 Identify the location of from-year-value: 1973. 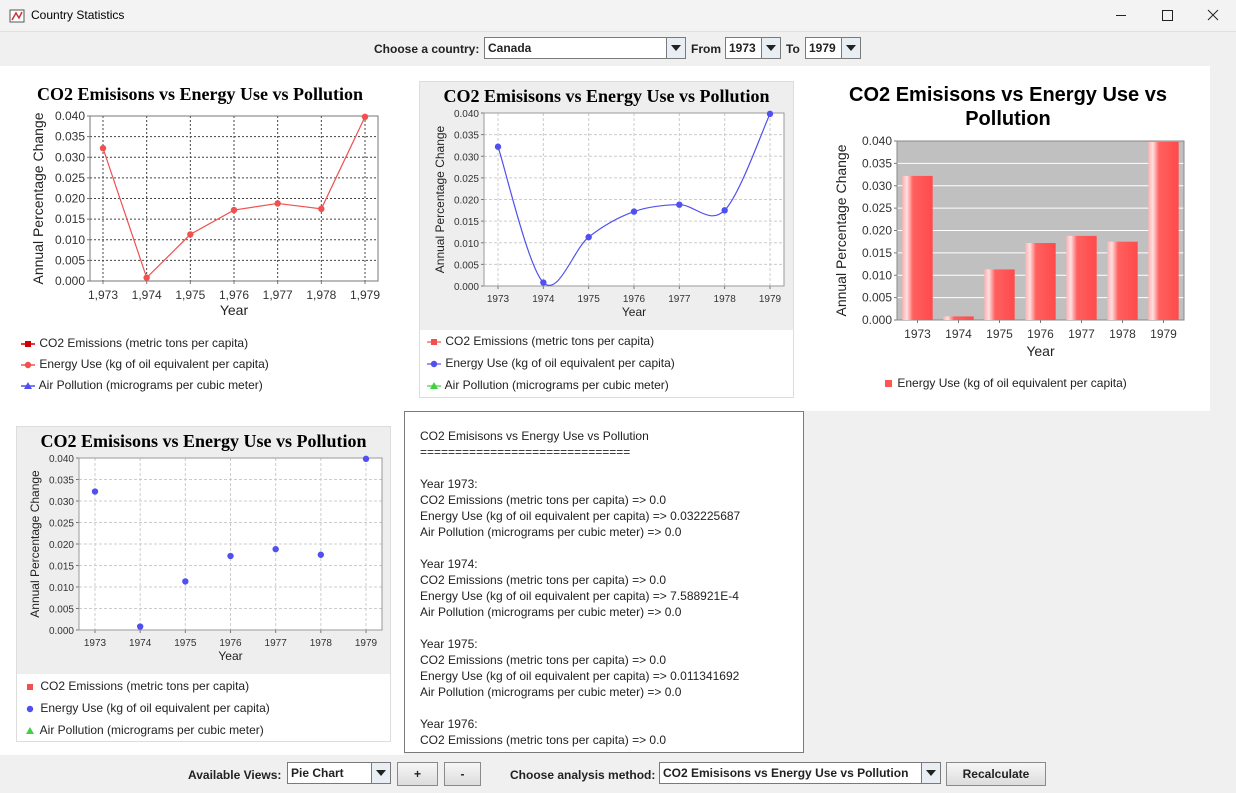
(742, 48).